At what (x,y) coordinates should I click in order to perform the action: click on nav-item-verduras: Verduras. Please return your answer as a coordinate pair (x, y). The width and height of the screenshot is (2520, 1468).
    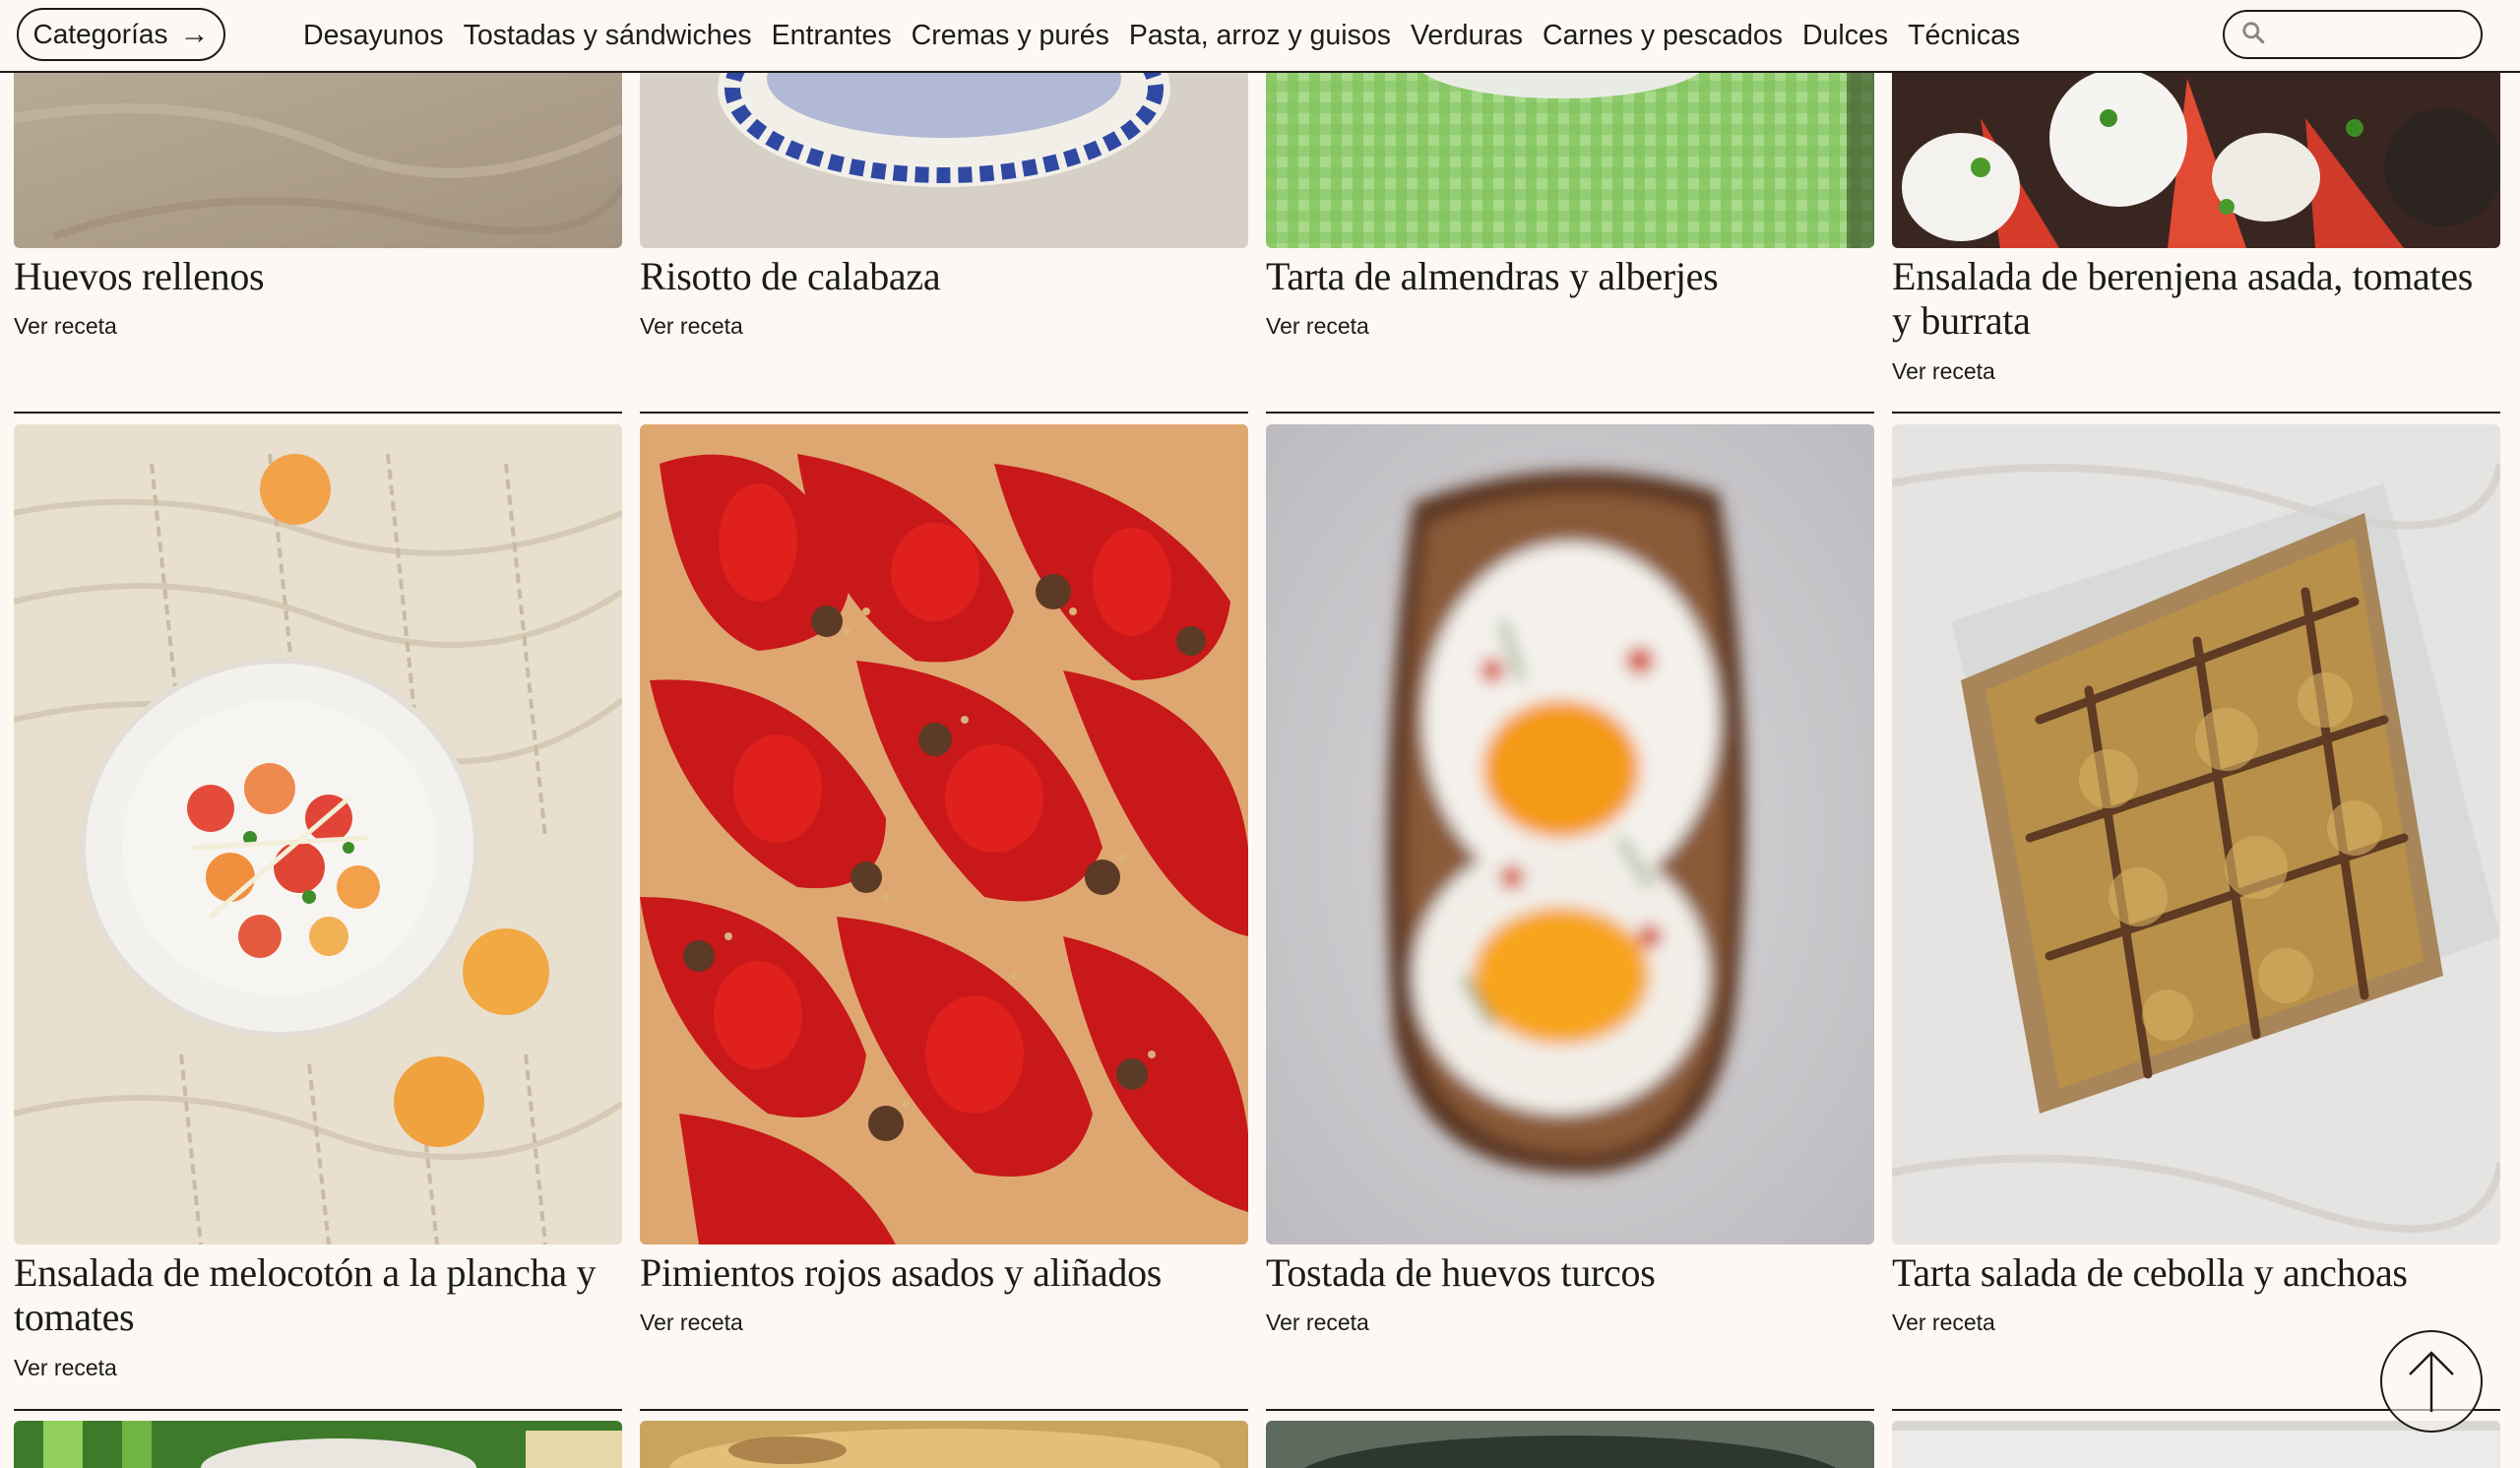
    Looking at the image, I should click on (1467, 36).